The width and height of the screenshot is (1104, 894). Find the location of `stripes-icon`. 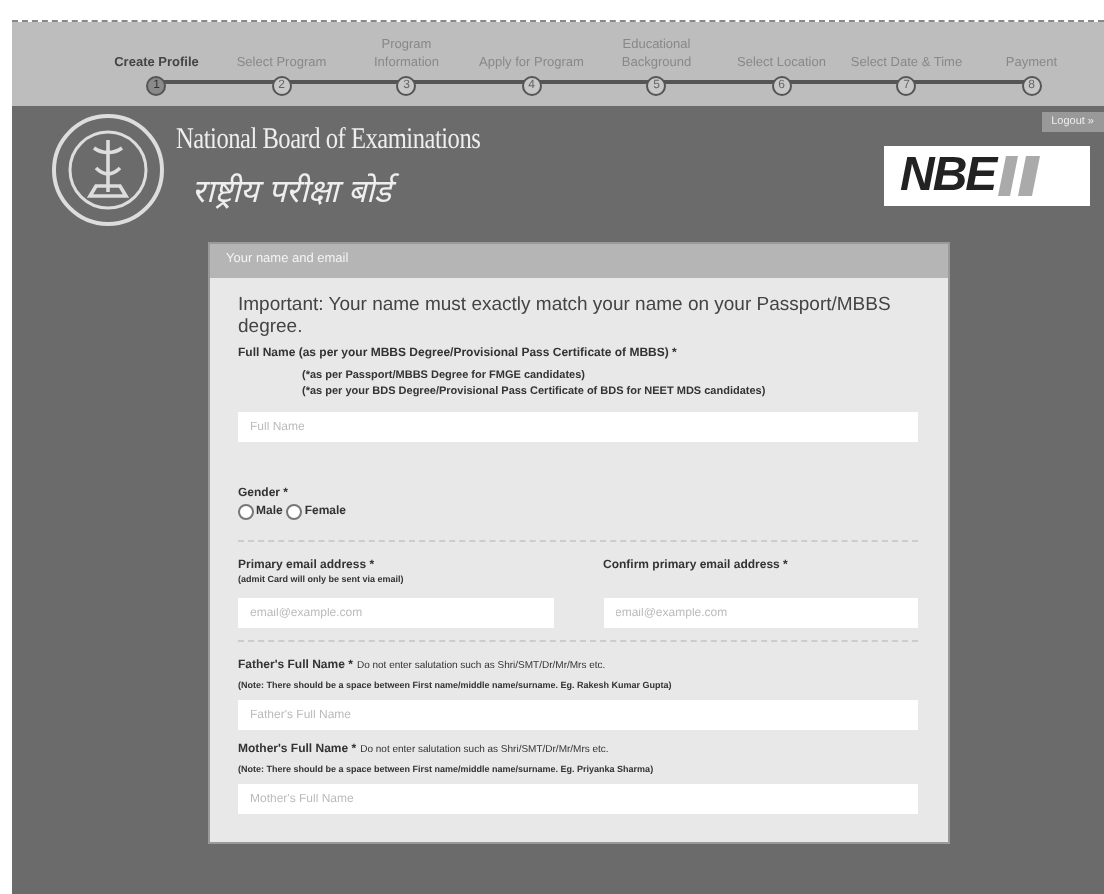

stripes-icon is located at coordinates (1019, 176).